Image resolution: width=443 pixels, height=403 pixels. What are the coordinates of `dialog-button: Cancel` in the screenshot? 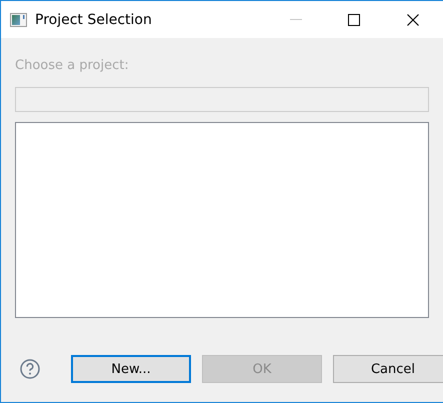 It's located at (388, 369).